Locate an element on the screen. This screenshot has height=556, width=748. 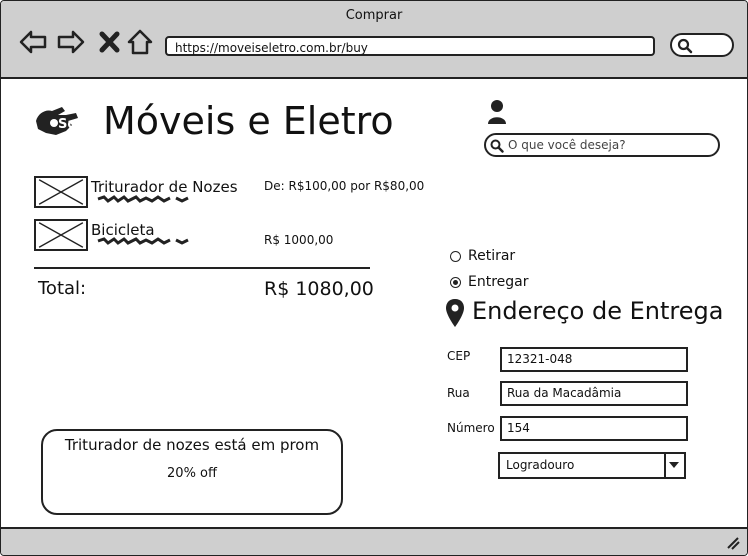
resize-grip-icon is located at coordinates (733, 543).